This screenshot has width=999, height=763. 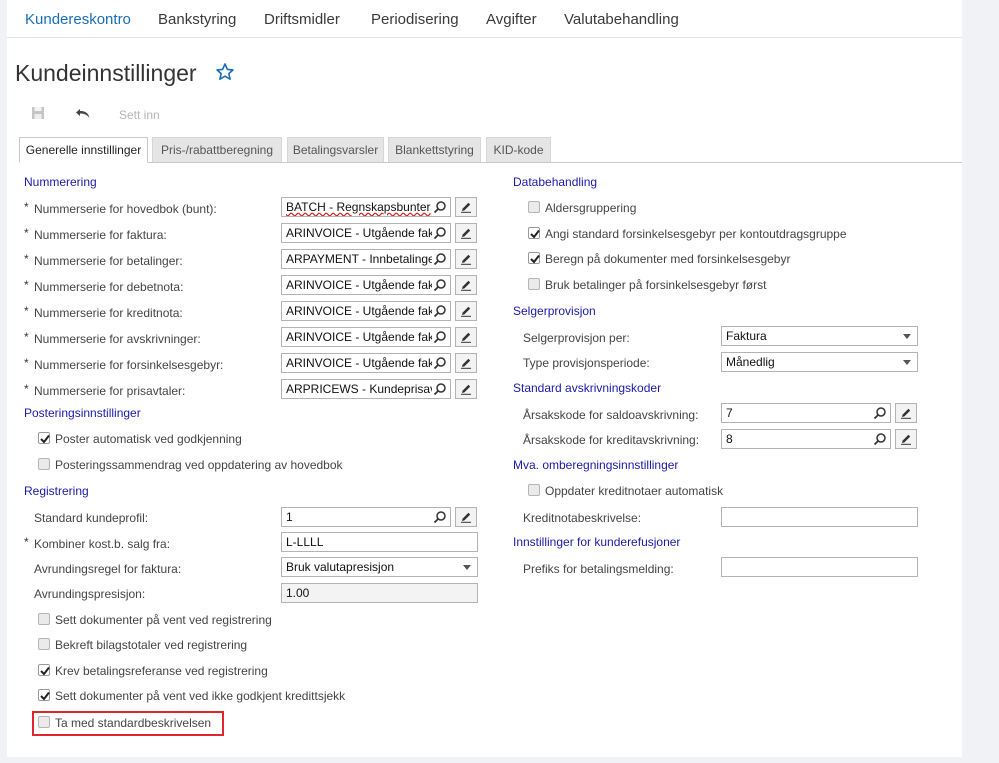 I want to click on hold-on-entry-checkbox, so click(x=44, y=619).